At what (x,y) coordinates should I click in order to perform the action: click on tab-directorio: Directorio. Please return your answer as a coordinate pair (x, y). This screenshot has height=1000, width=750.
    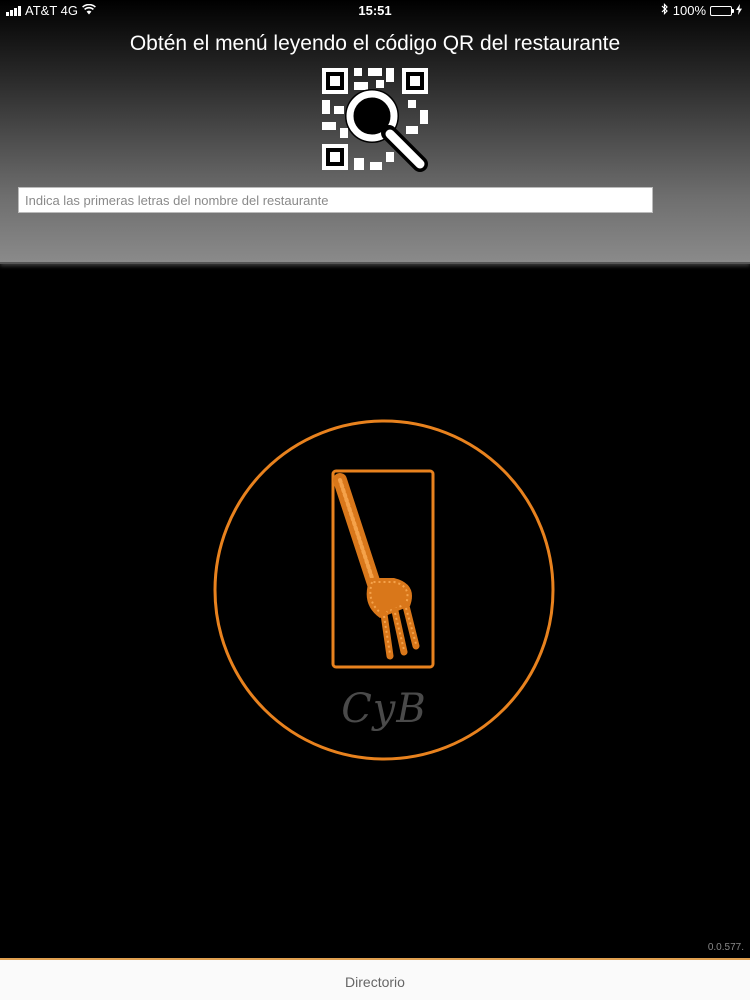
    Looking at the image, I should click on (375, 982).